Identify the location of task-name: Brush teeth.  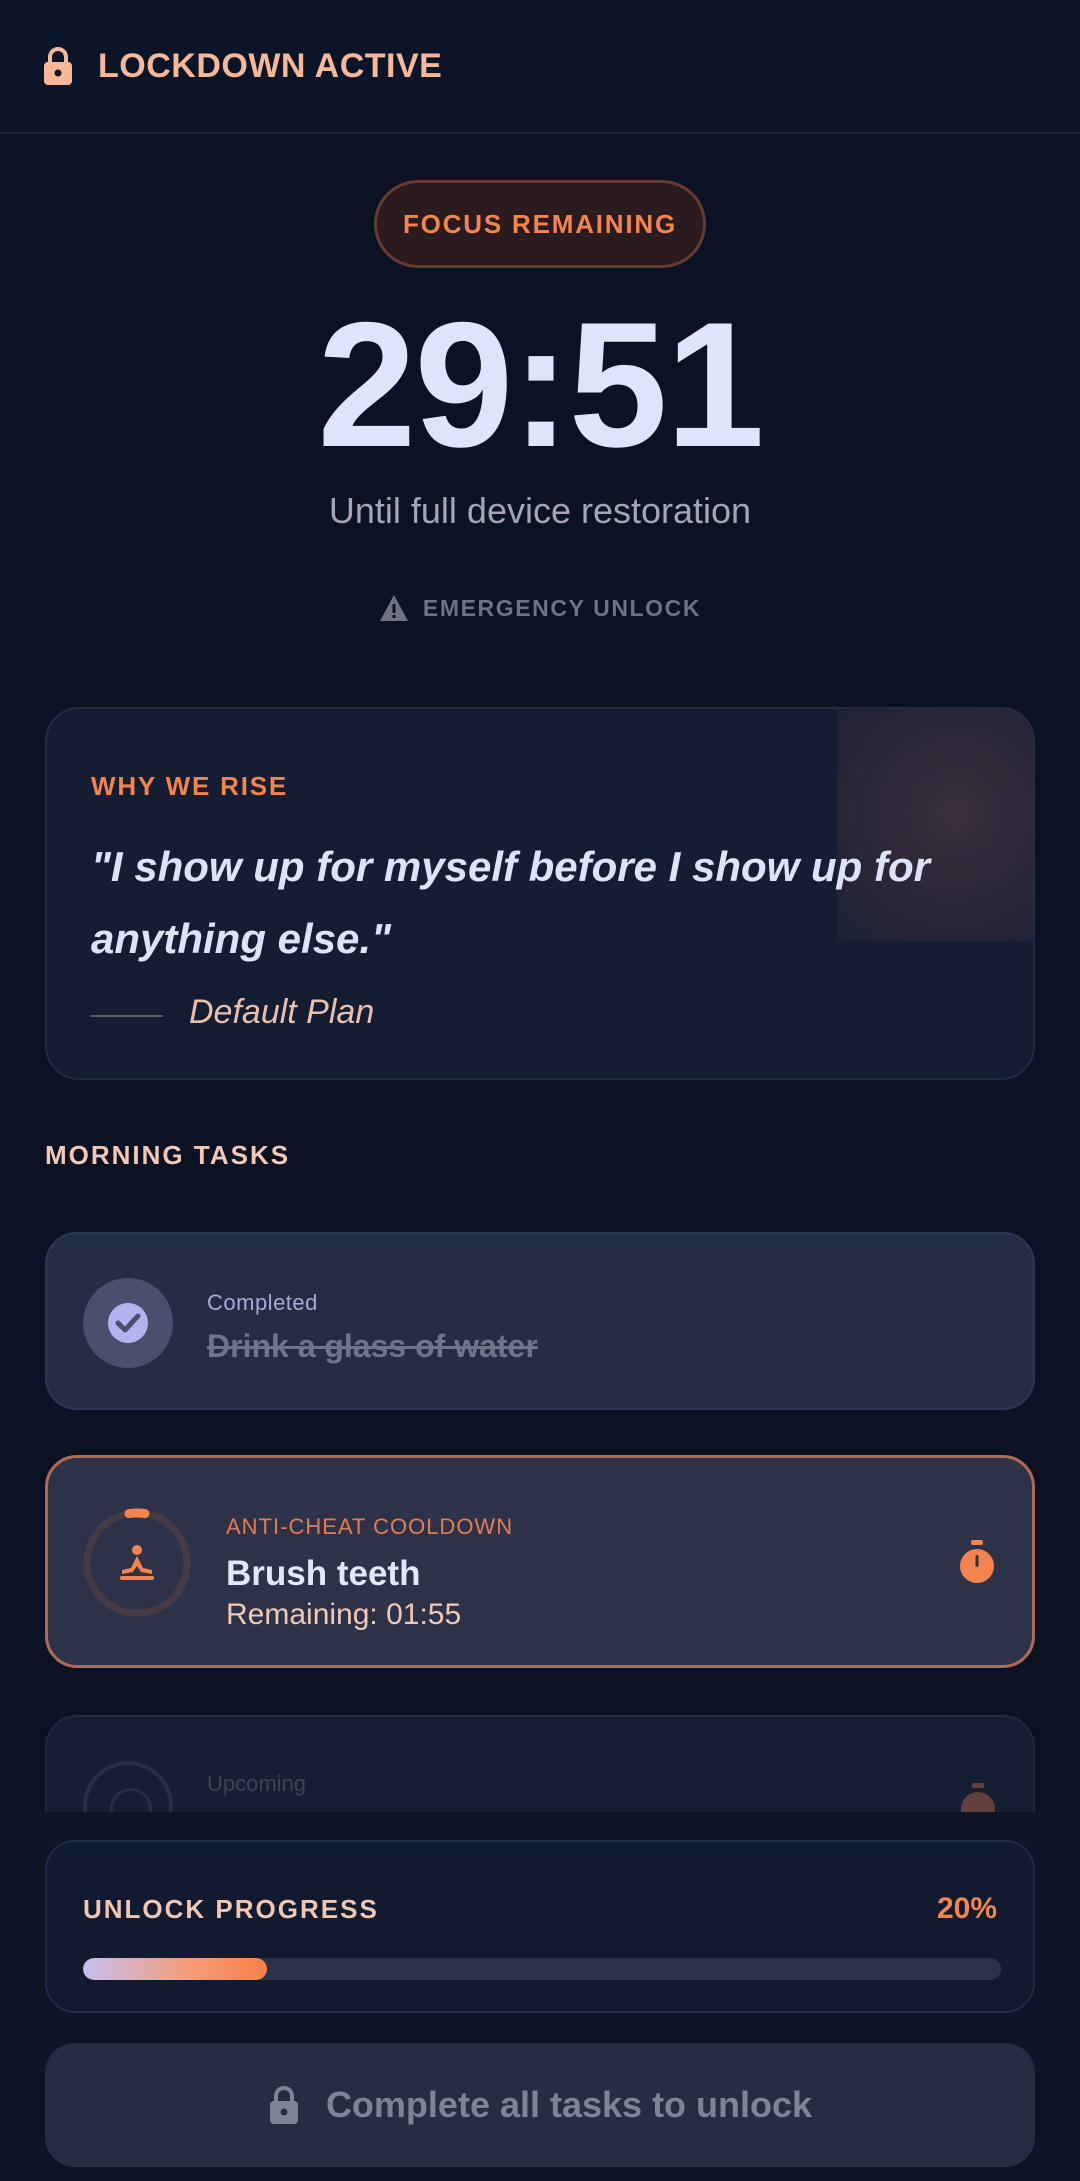
(323, 1573).